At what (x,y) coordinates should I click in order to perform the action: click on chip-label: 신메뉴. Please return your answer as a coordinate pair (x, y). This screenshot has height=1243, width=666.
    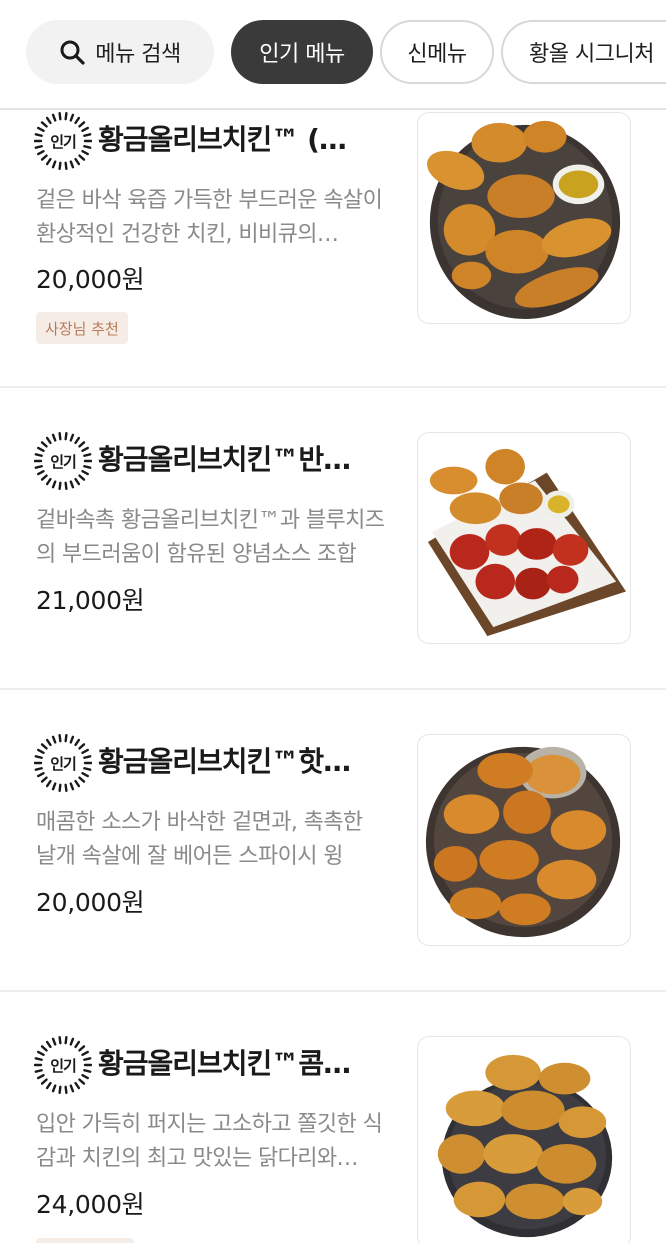
    Looking at the image, I should click on (437, 54).